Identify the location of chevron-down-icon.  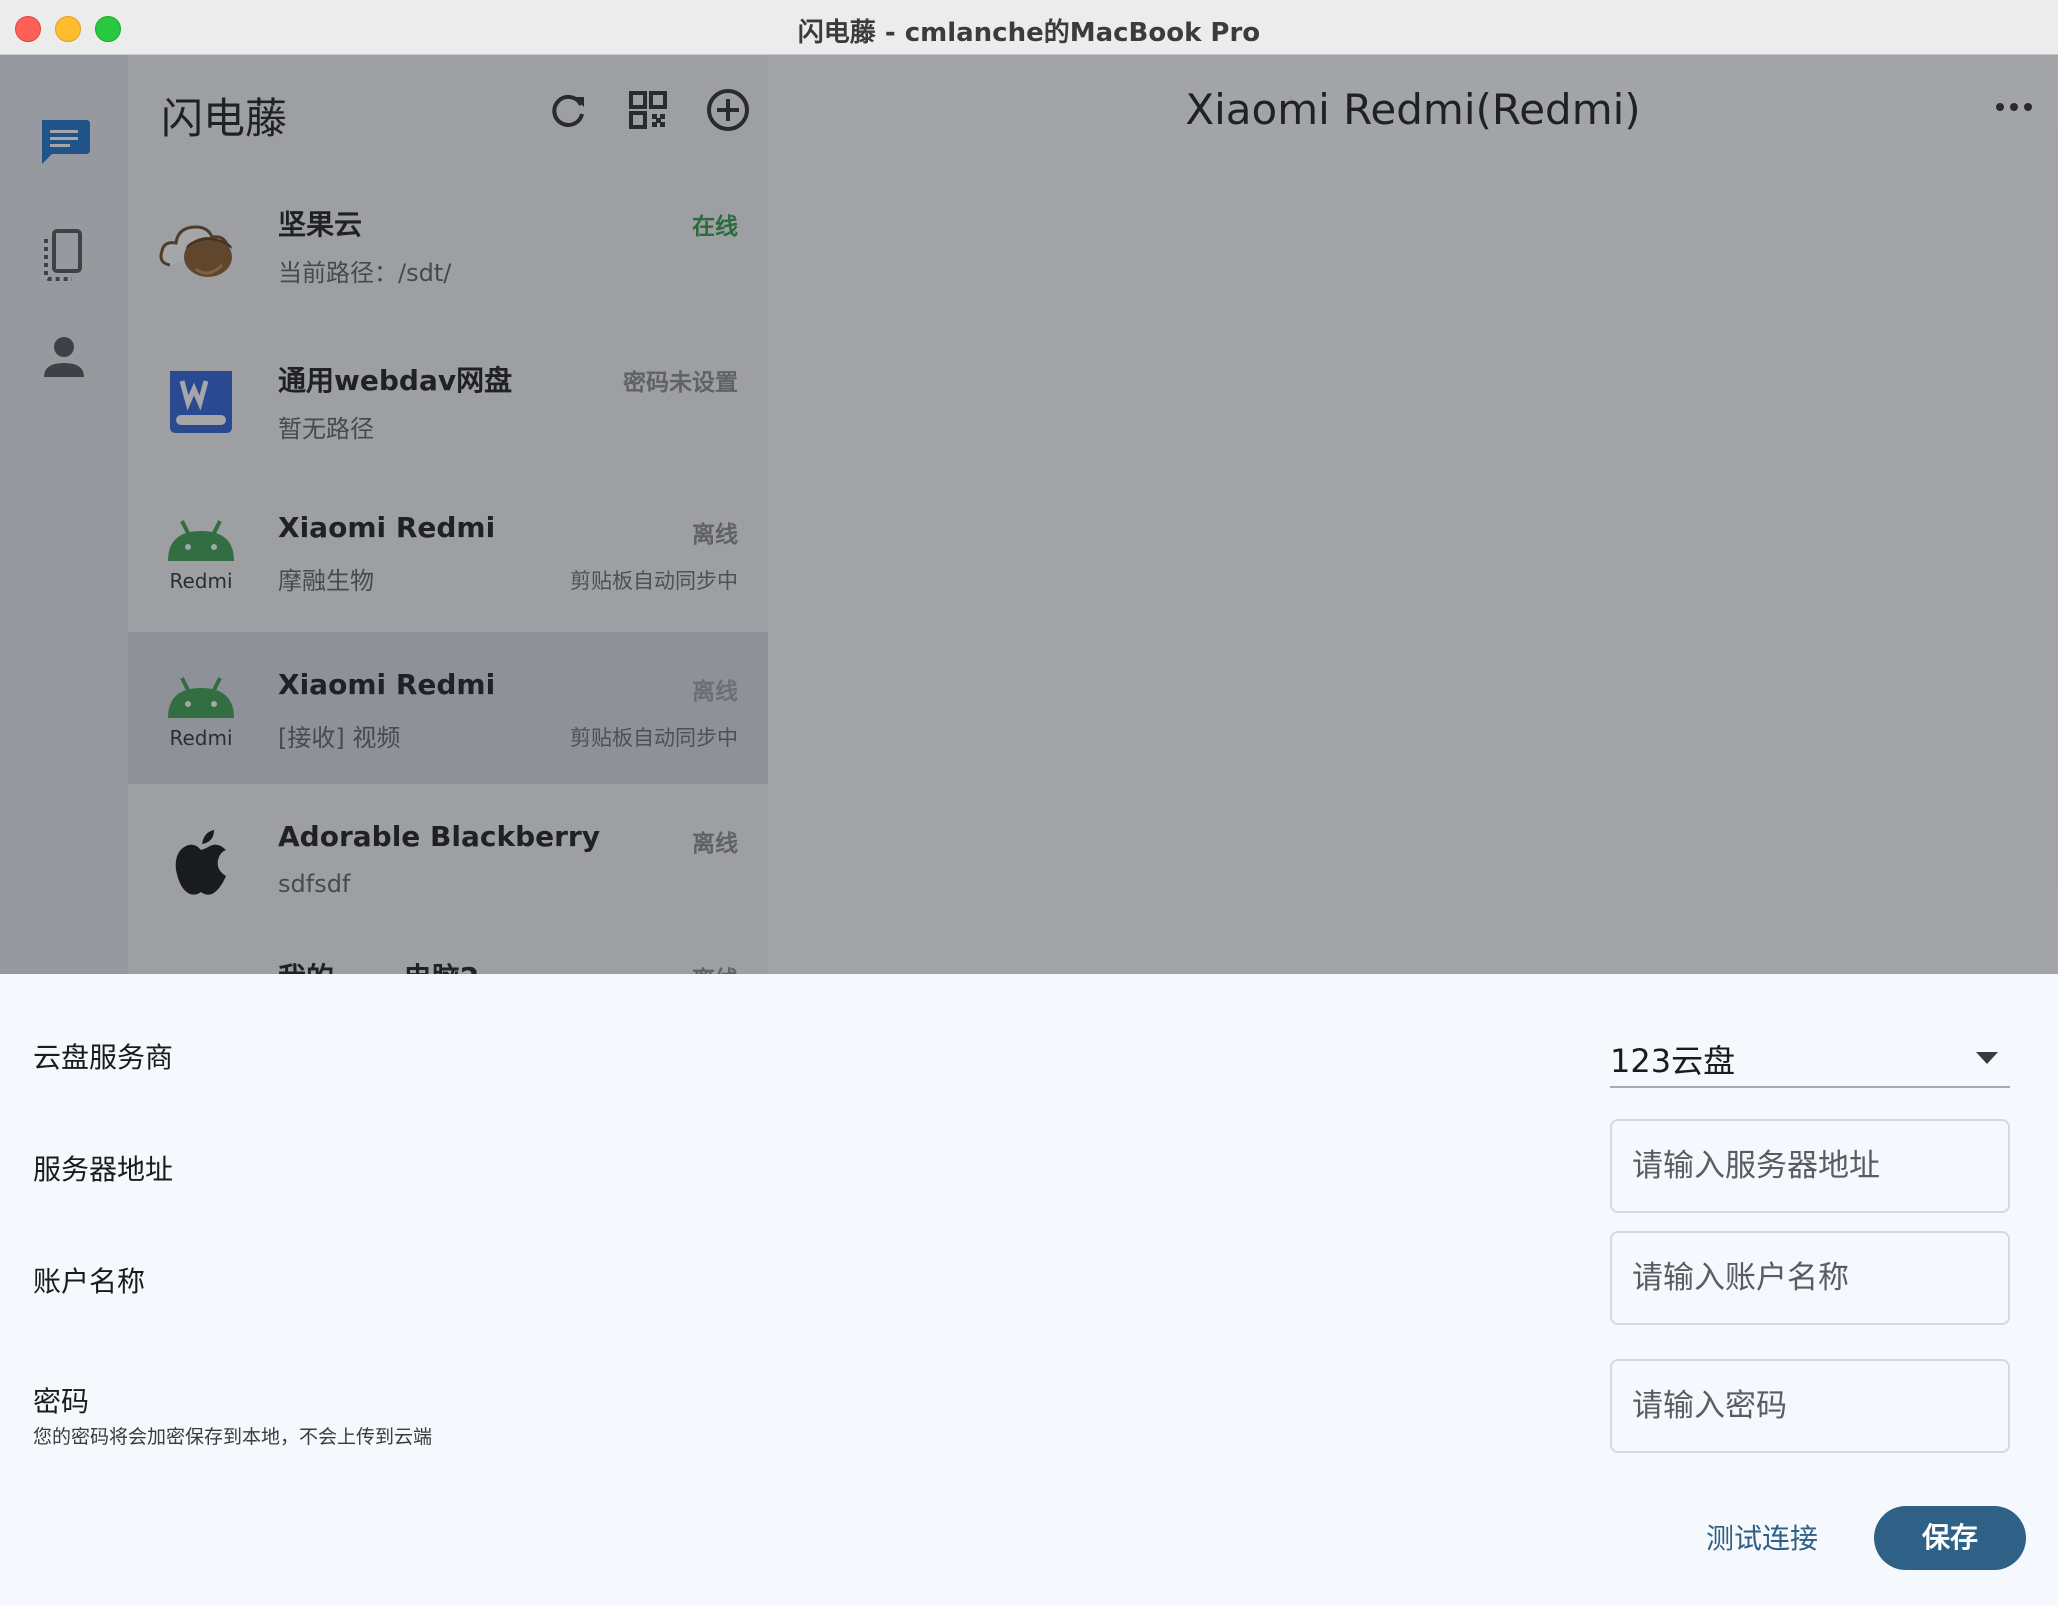
(1987, 1058).